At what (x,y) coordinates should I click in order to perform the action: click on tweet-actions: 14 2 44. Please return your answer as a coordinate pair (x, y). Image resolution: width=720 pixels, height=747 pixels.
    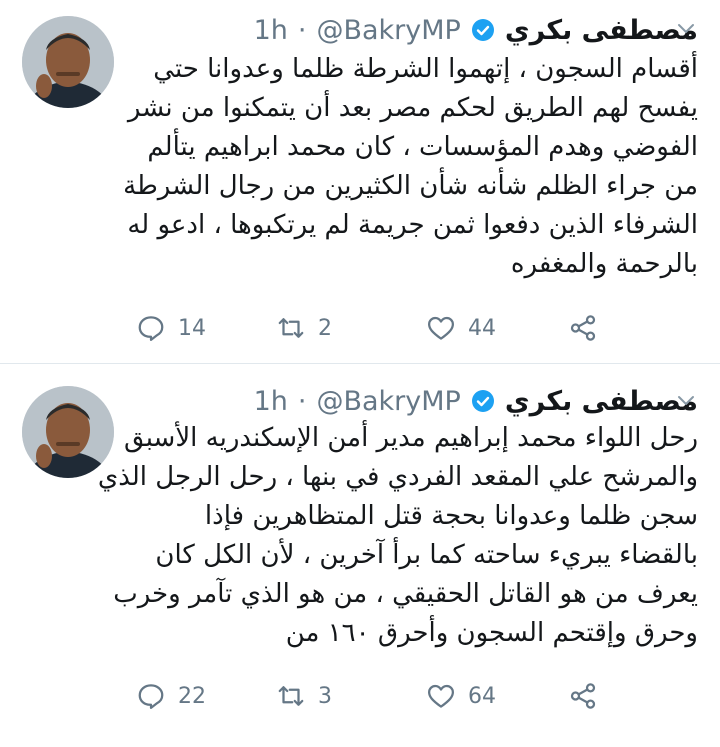
    Looking at the image, I should click on (380, 328).